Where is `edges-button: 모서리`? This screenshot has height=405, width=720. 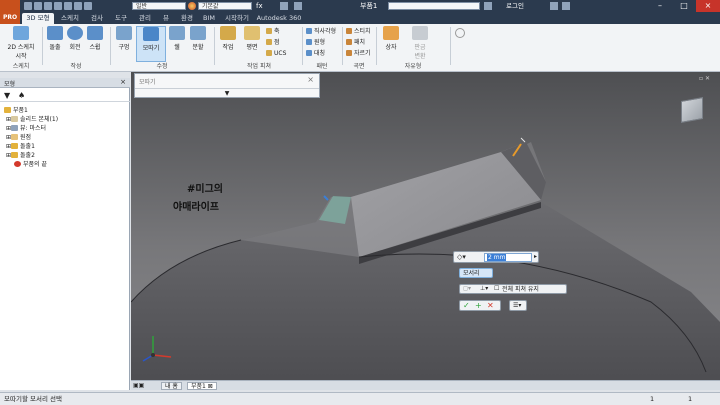 edges-button: 모서리 is located at coordinates (476, 273).